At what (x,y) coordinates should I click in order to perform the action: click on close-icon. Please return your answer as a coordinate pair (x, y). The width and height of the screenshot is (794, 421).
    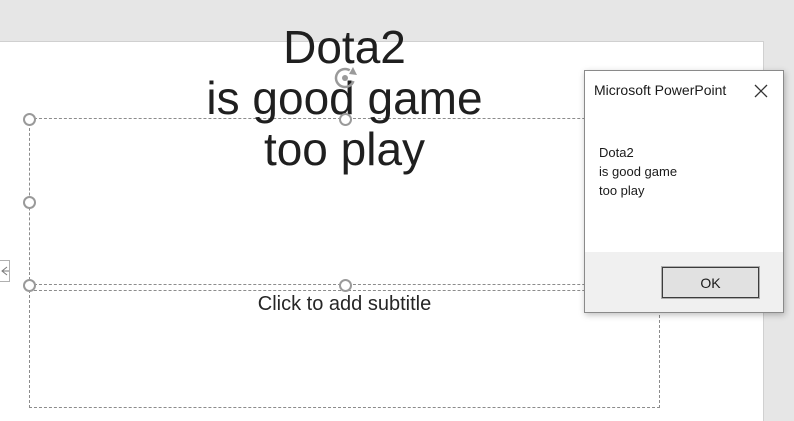
    Looking at the image, I should click on (761, 91).